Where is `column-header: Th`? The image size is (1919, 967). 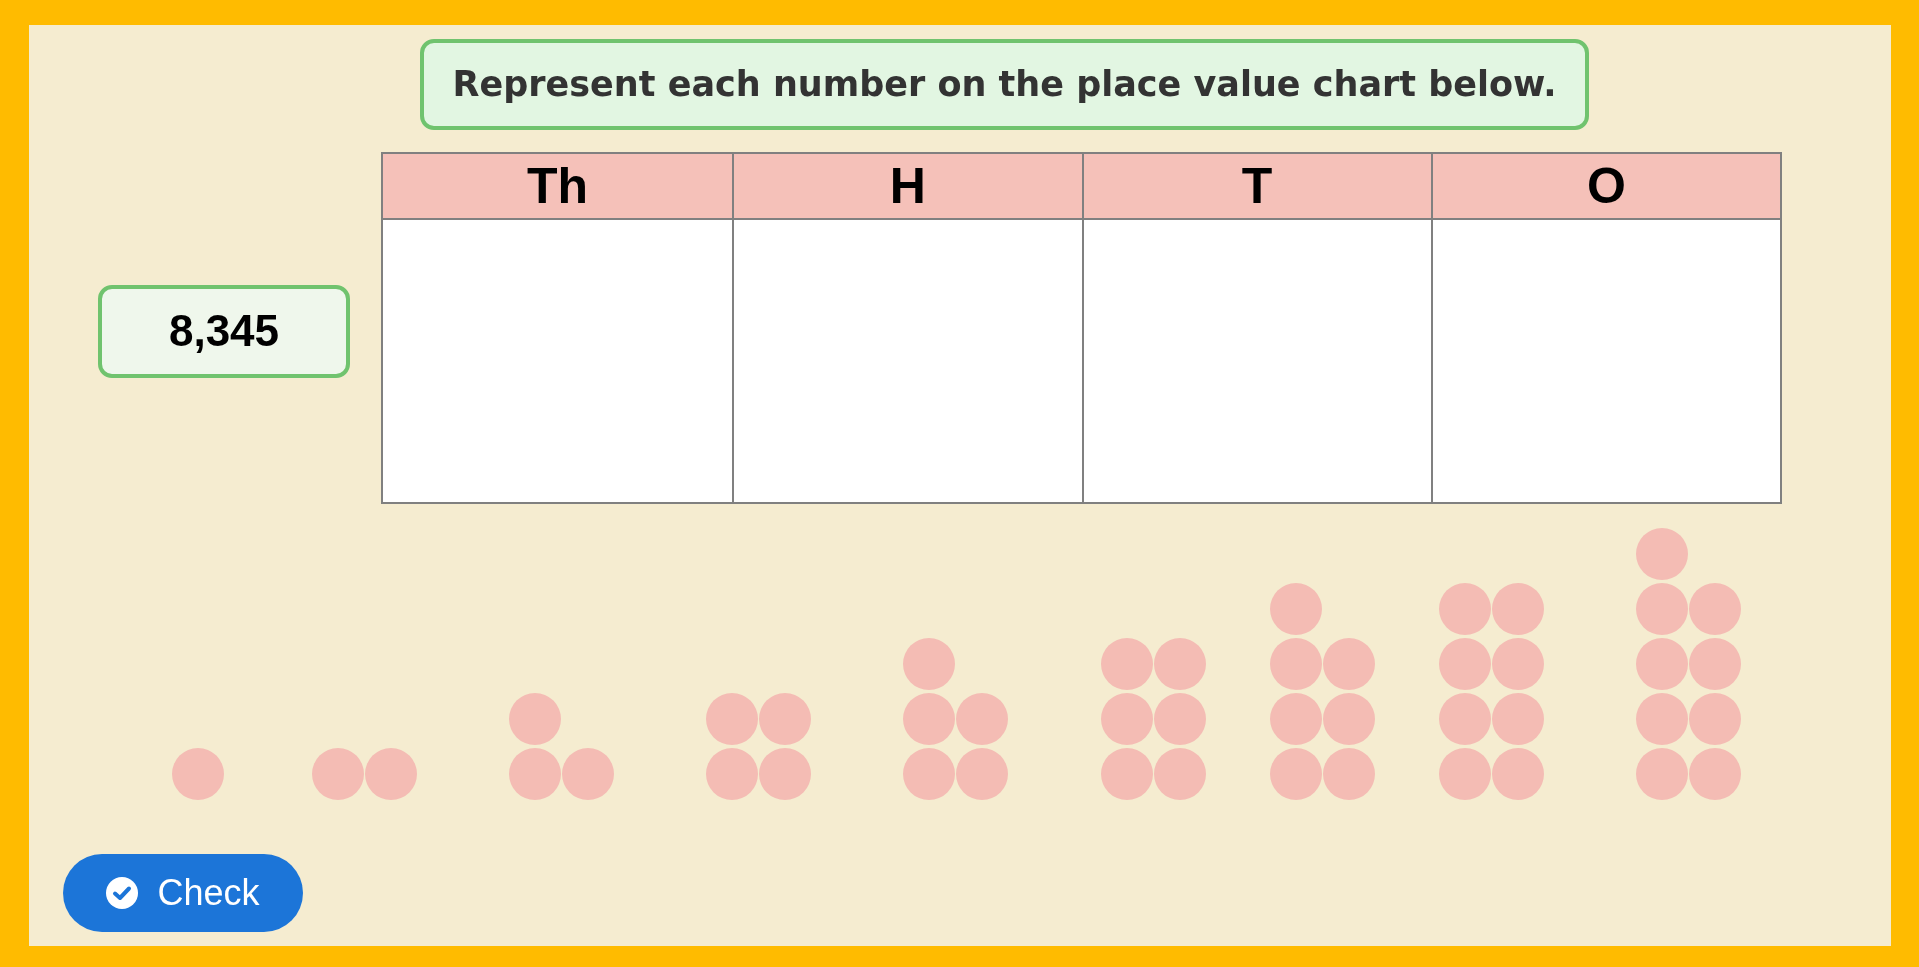
column-header: Th is located at coordinates (558, 187).